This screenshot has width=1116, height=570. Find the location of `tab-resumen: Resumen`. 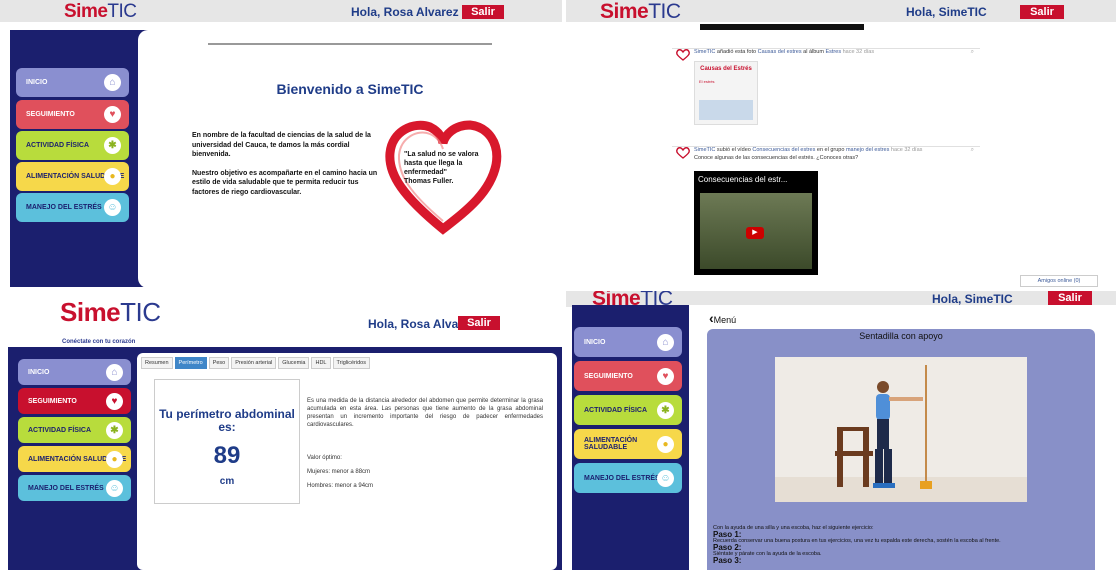

tab-resumen: Resumen is located at coordinates (157, 363).